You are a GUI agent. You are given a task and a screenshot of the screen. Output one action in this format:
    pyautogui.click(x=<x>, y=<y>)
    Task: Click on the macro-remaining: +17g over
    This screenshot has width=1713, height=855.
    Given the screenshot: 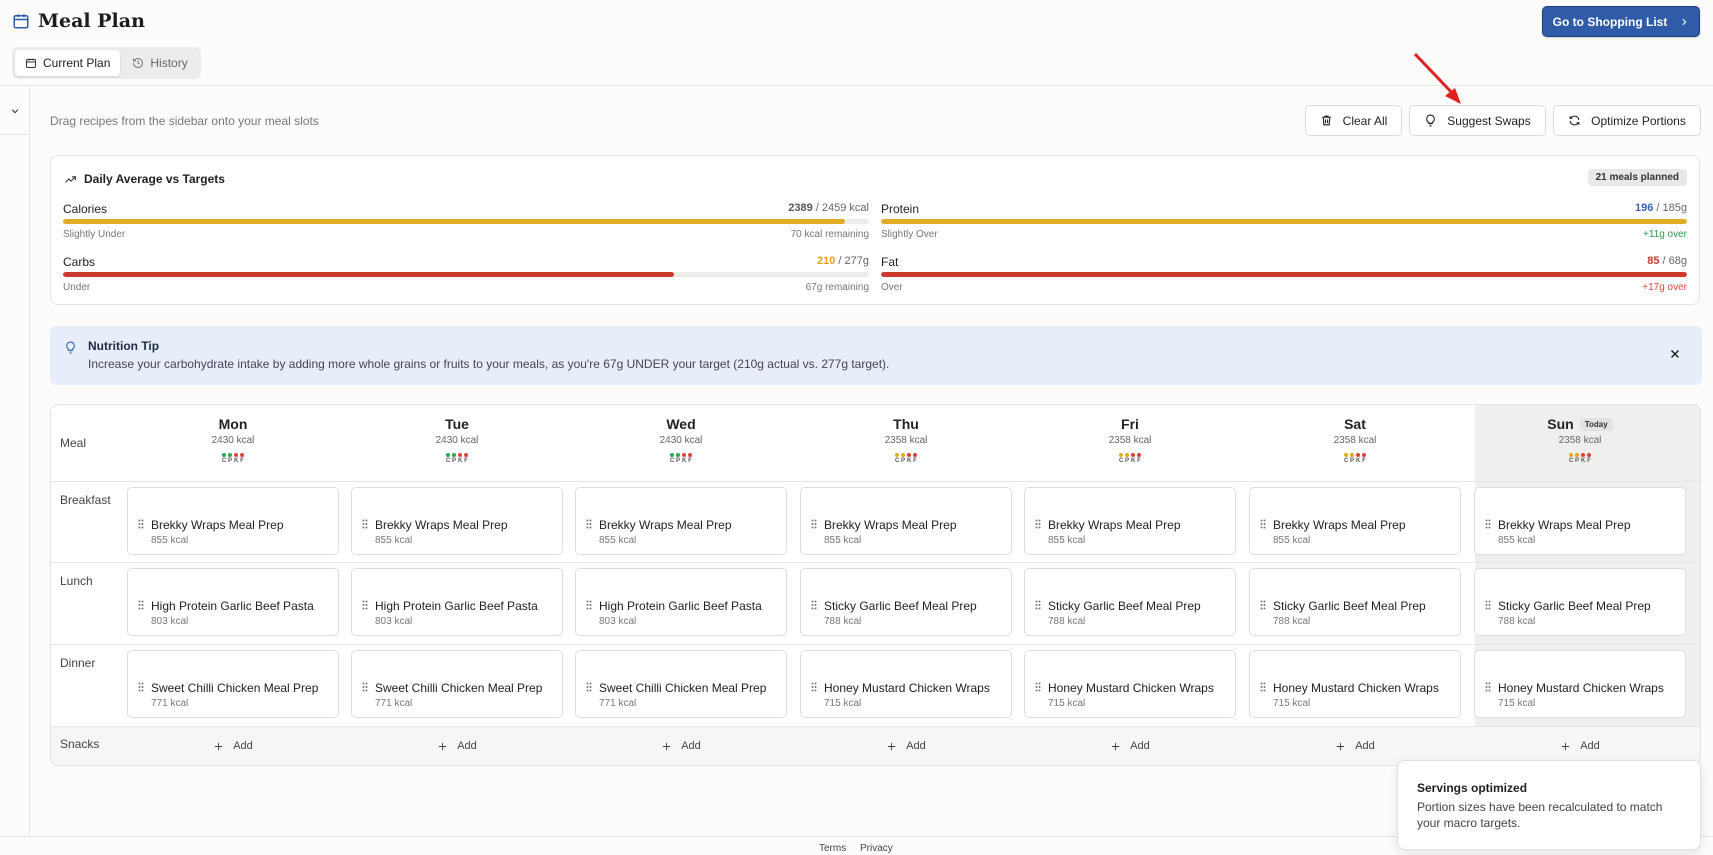 What is the action you would take?
    pyautogui.click(x=1664, y=287)
    